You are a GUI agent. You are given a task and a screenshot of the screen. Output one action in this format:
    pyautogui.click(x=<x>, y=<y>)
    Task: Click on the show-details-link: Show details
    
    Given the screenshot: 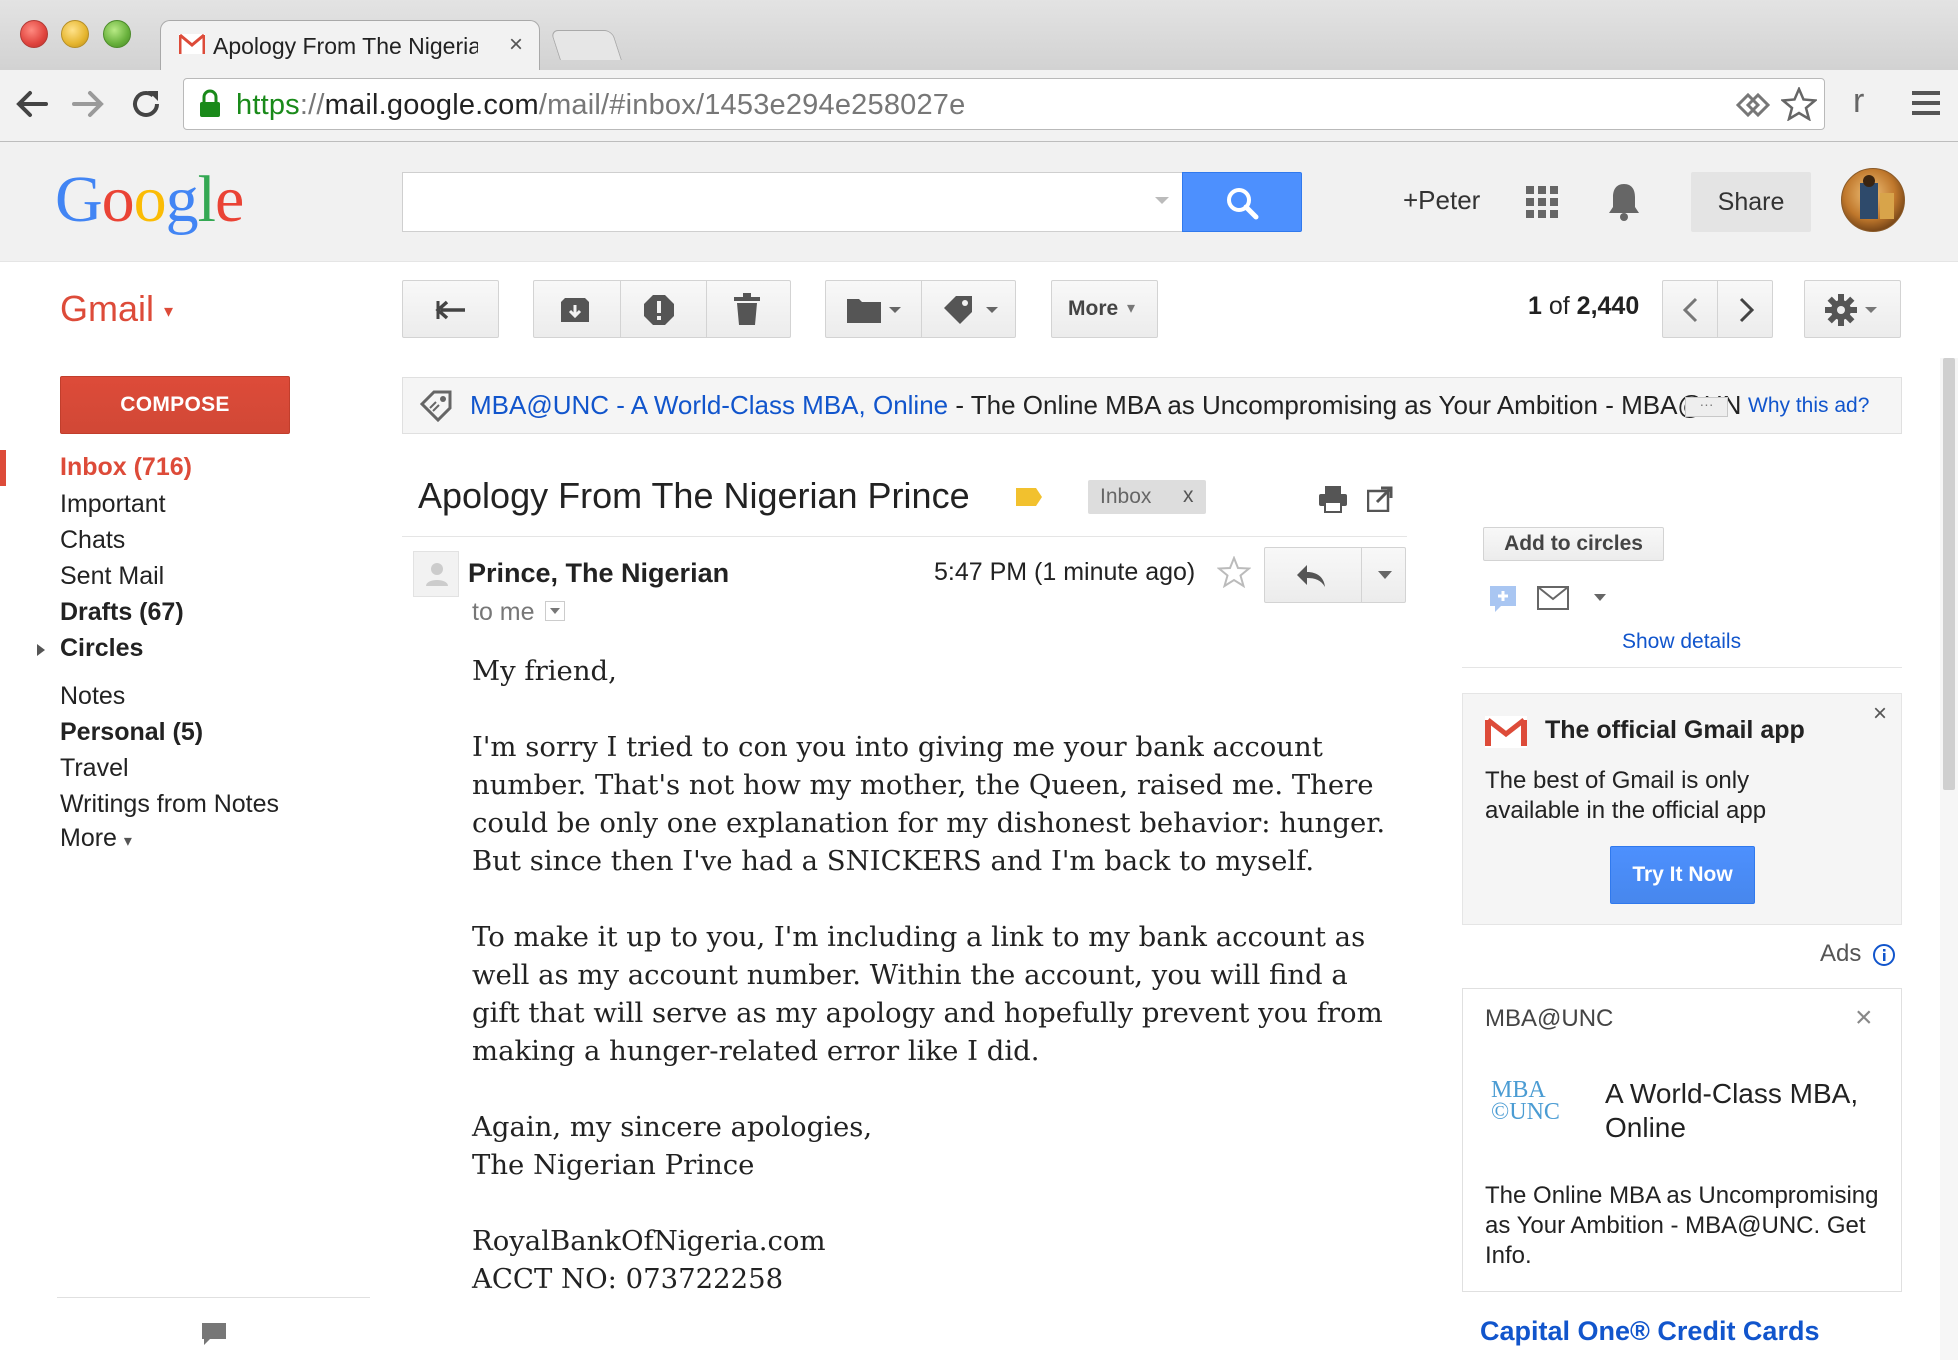 What is the action you would take?
    pyautogui.click(x=1681, y=642)
    